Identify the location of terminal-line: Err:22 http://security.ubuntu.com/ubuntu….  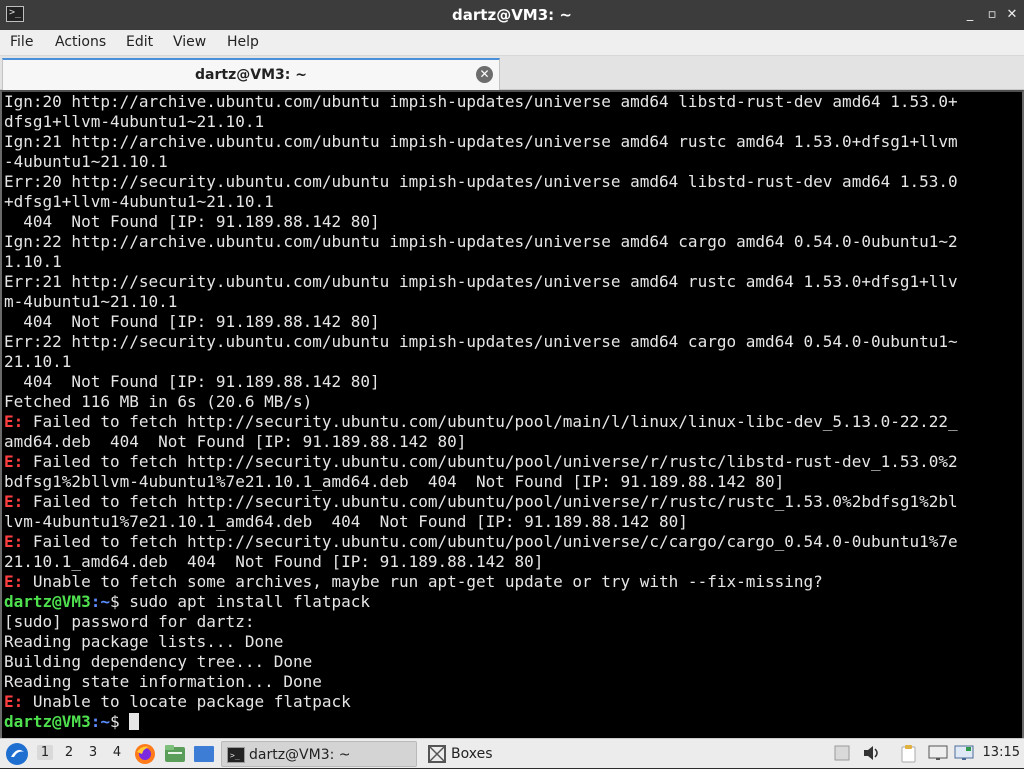
(481, 342).